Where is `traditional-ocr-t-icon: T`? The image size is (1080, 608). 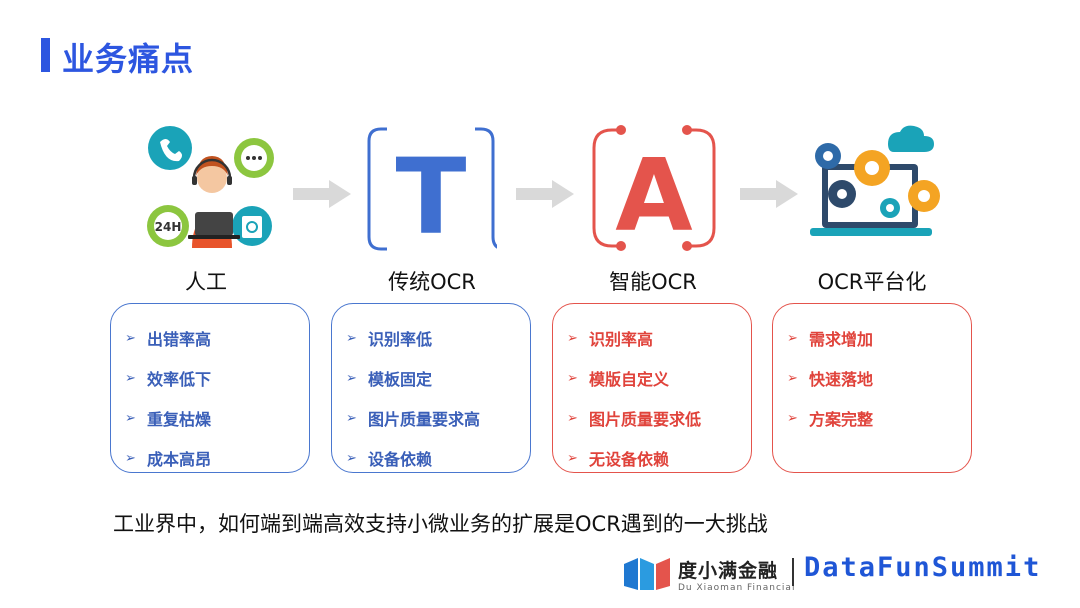 traditional-ocr-t-icon: T is located at coordinates (432, 190).